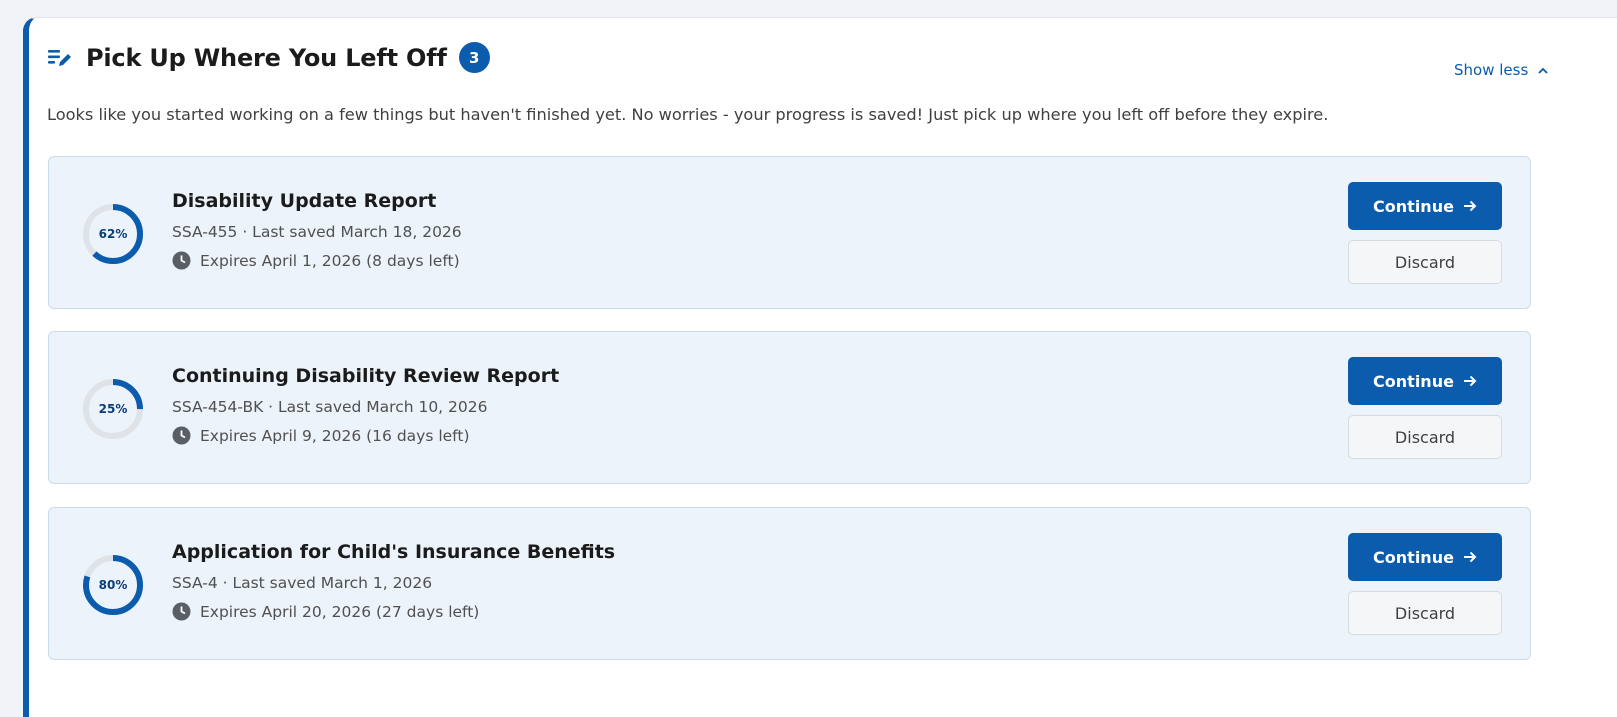 This screenshot has width=1617, height=717. I want to click on form-title: Continuing Disability Review Report, so click(366, 376).